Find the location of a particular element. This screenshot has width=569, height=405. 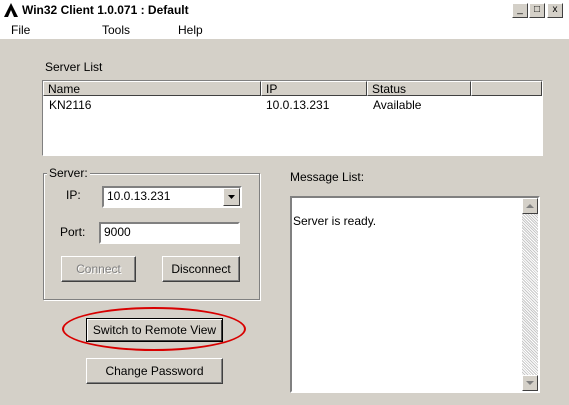

ip-dropdown-button is located at coordinates (231, 197).